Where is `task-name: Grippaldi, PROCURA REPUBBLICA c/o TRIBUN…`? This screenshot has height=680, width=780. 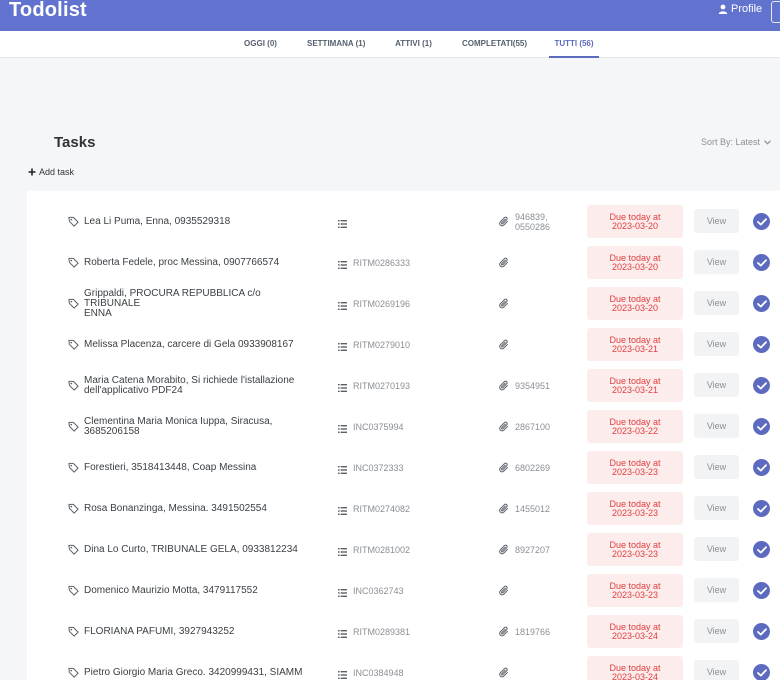 task-name: Grippaldi, PROCURA REPUBBLICA c/o TRIBUN… is located at coordinates (201, 303).